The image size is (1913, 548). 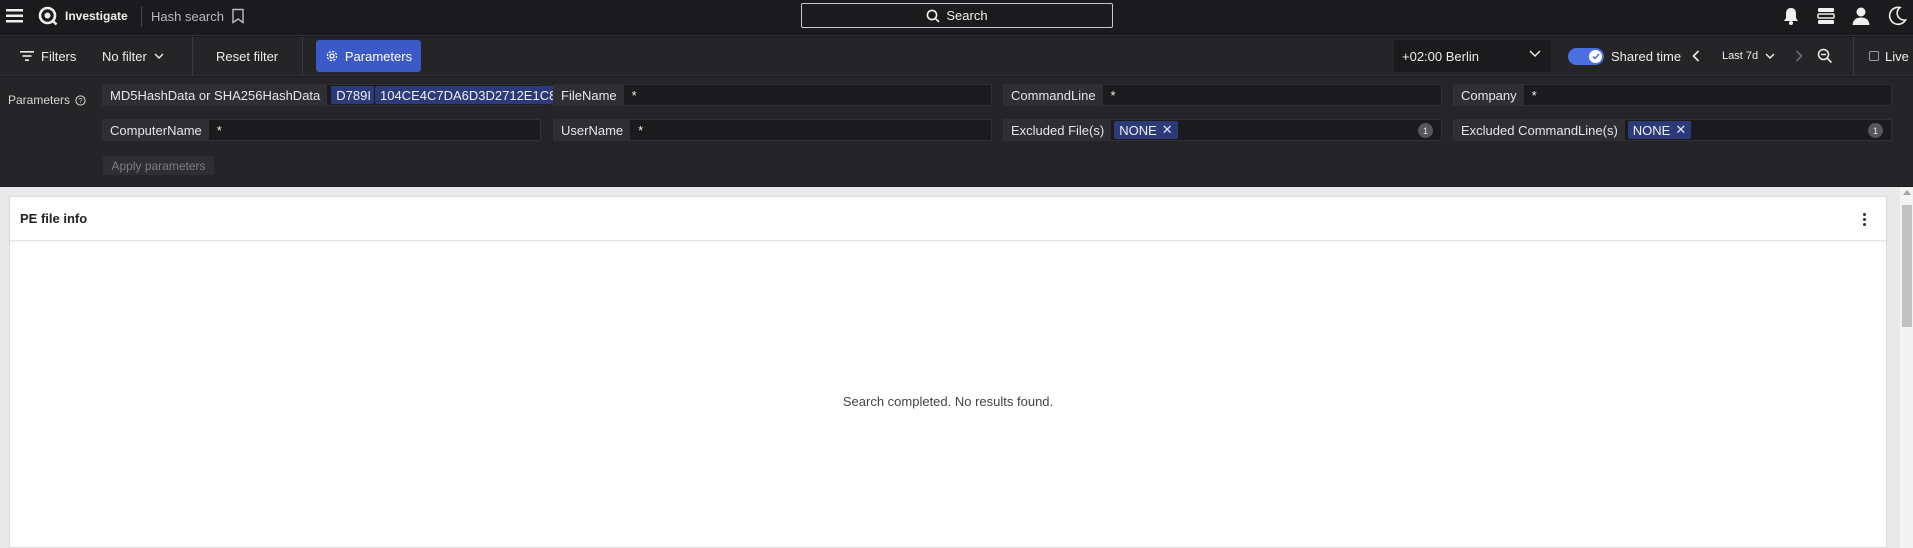 I want to click on investigate-logo-icon, so click(x=48, y=16).